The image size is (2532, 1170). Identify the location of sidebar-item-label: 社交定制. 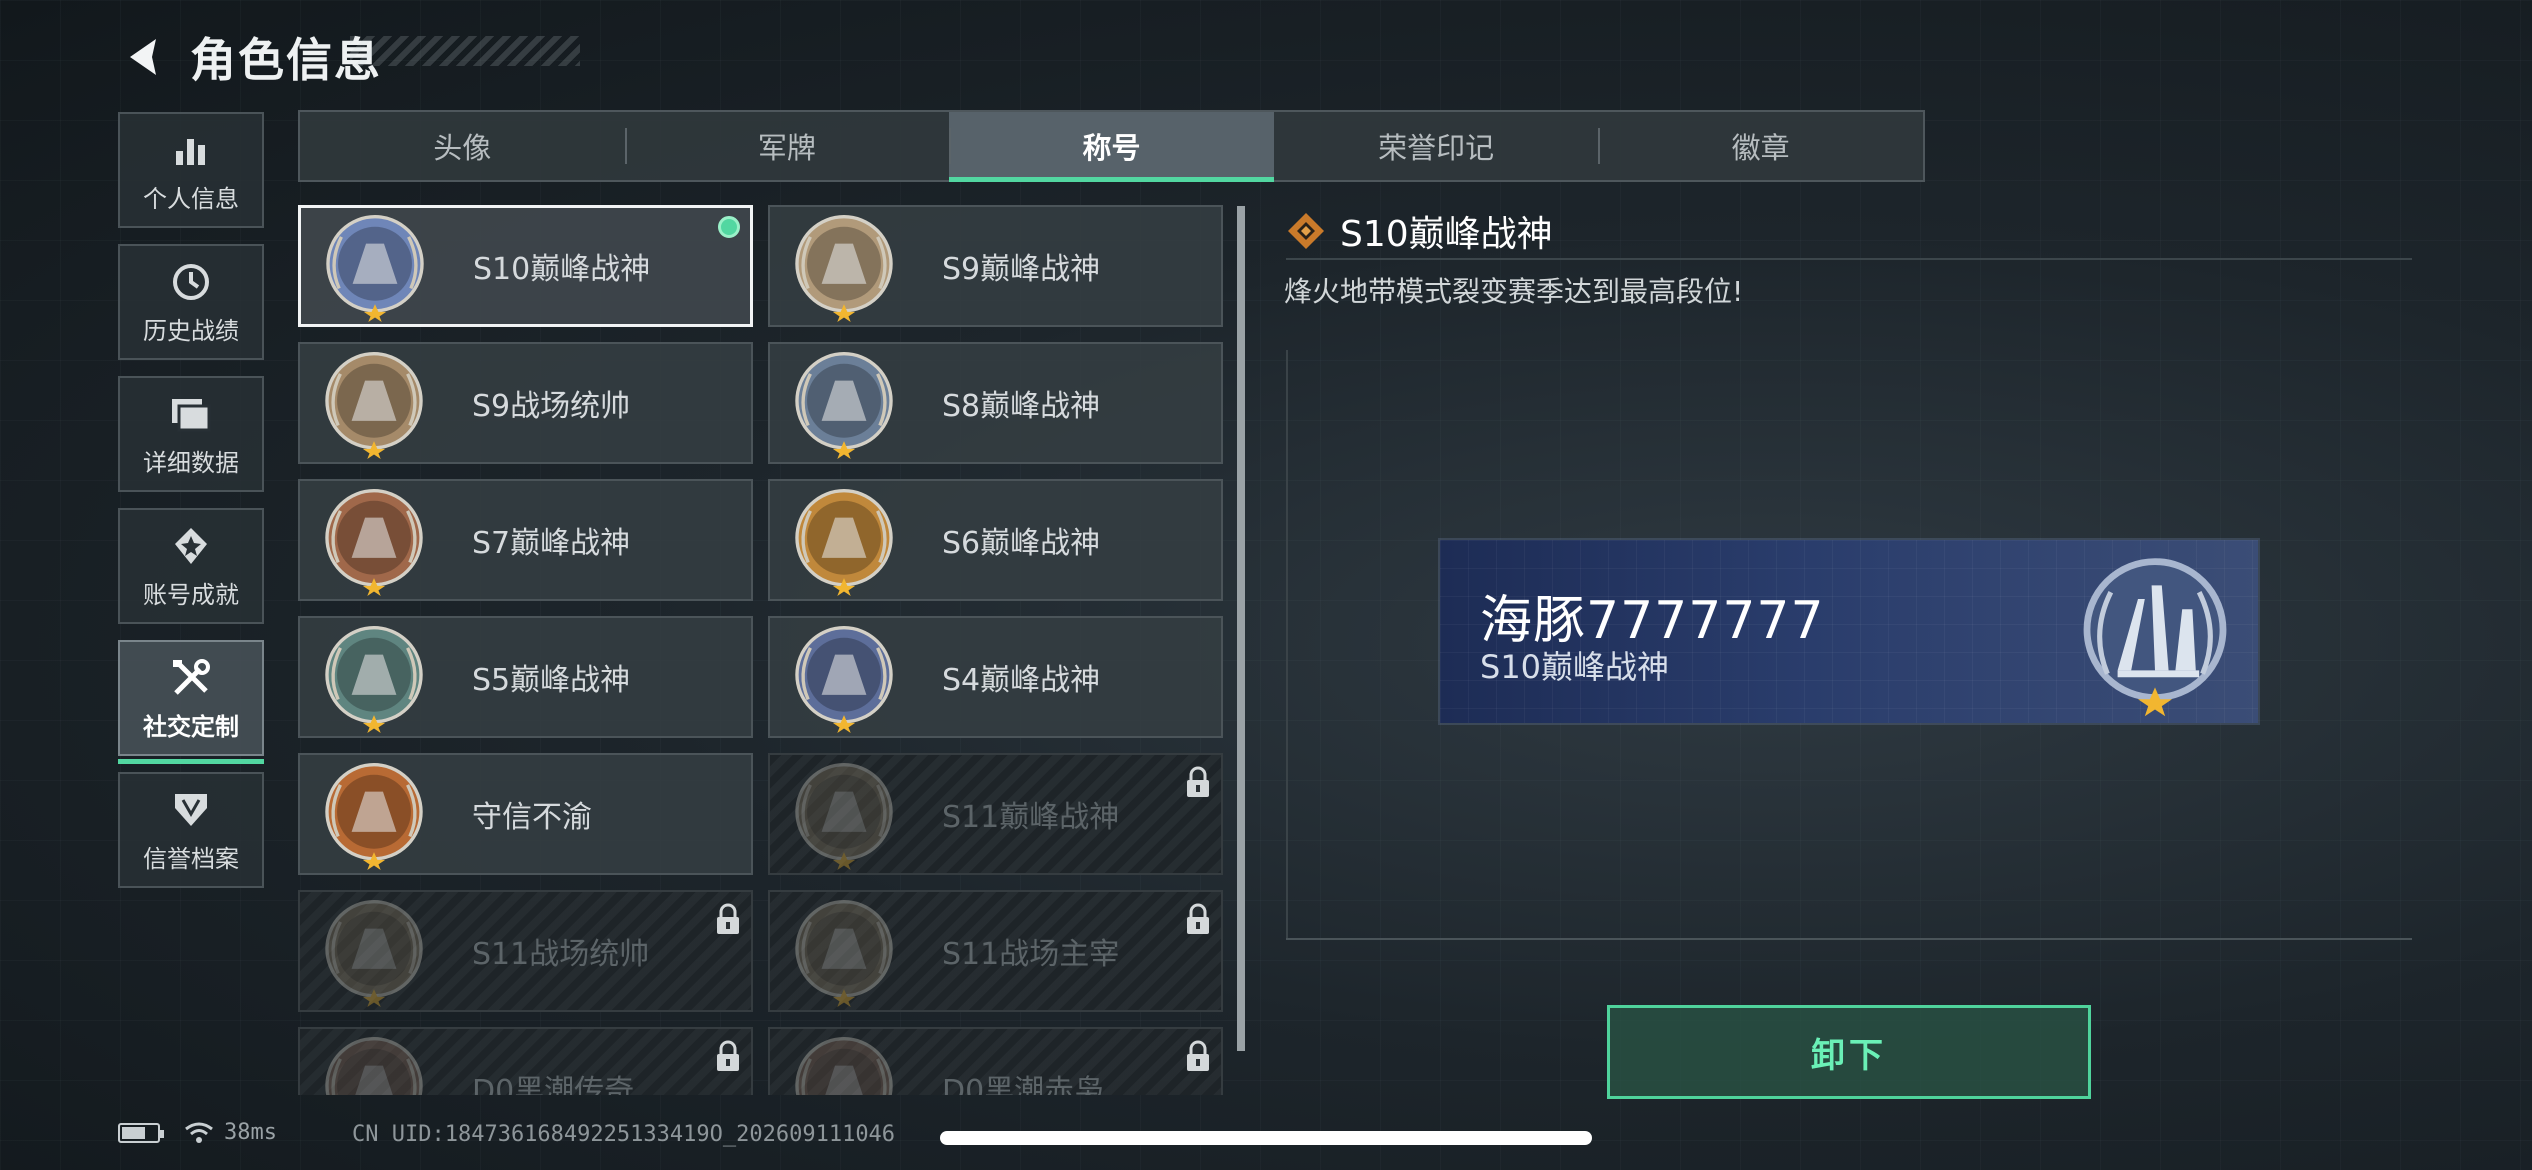
(191, 726).